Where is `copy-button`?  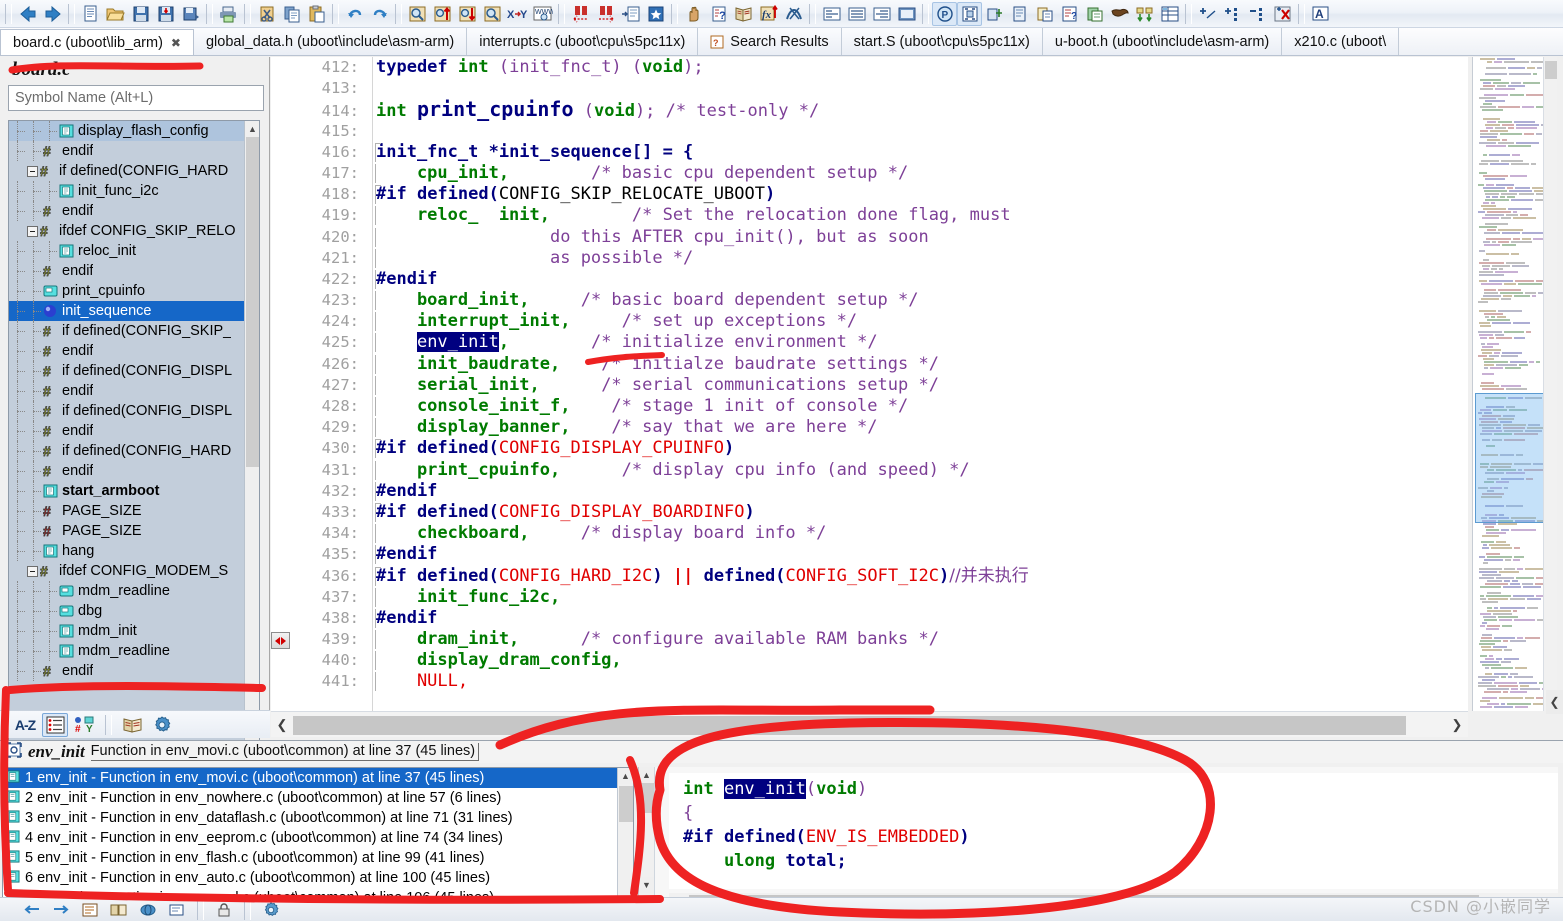 copy-button is located at coordinates (291, 14).